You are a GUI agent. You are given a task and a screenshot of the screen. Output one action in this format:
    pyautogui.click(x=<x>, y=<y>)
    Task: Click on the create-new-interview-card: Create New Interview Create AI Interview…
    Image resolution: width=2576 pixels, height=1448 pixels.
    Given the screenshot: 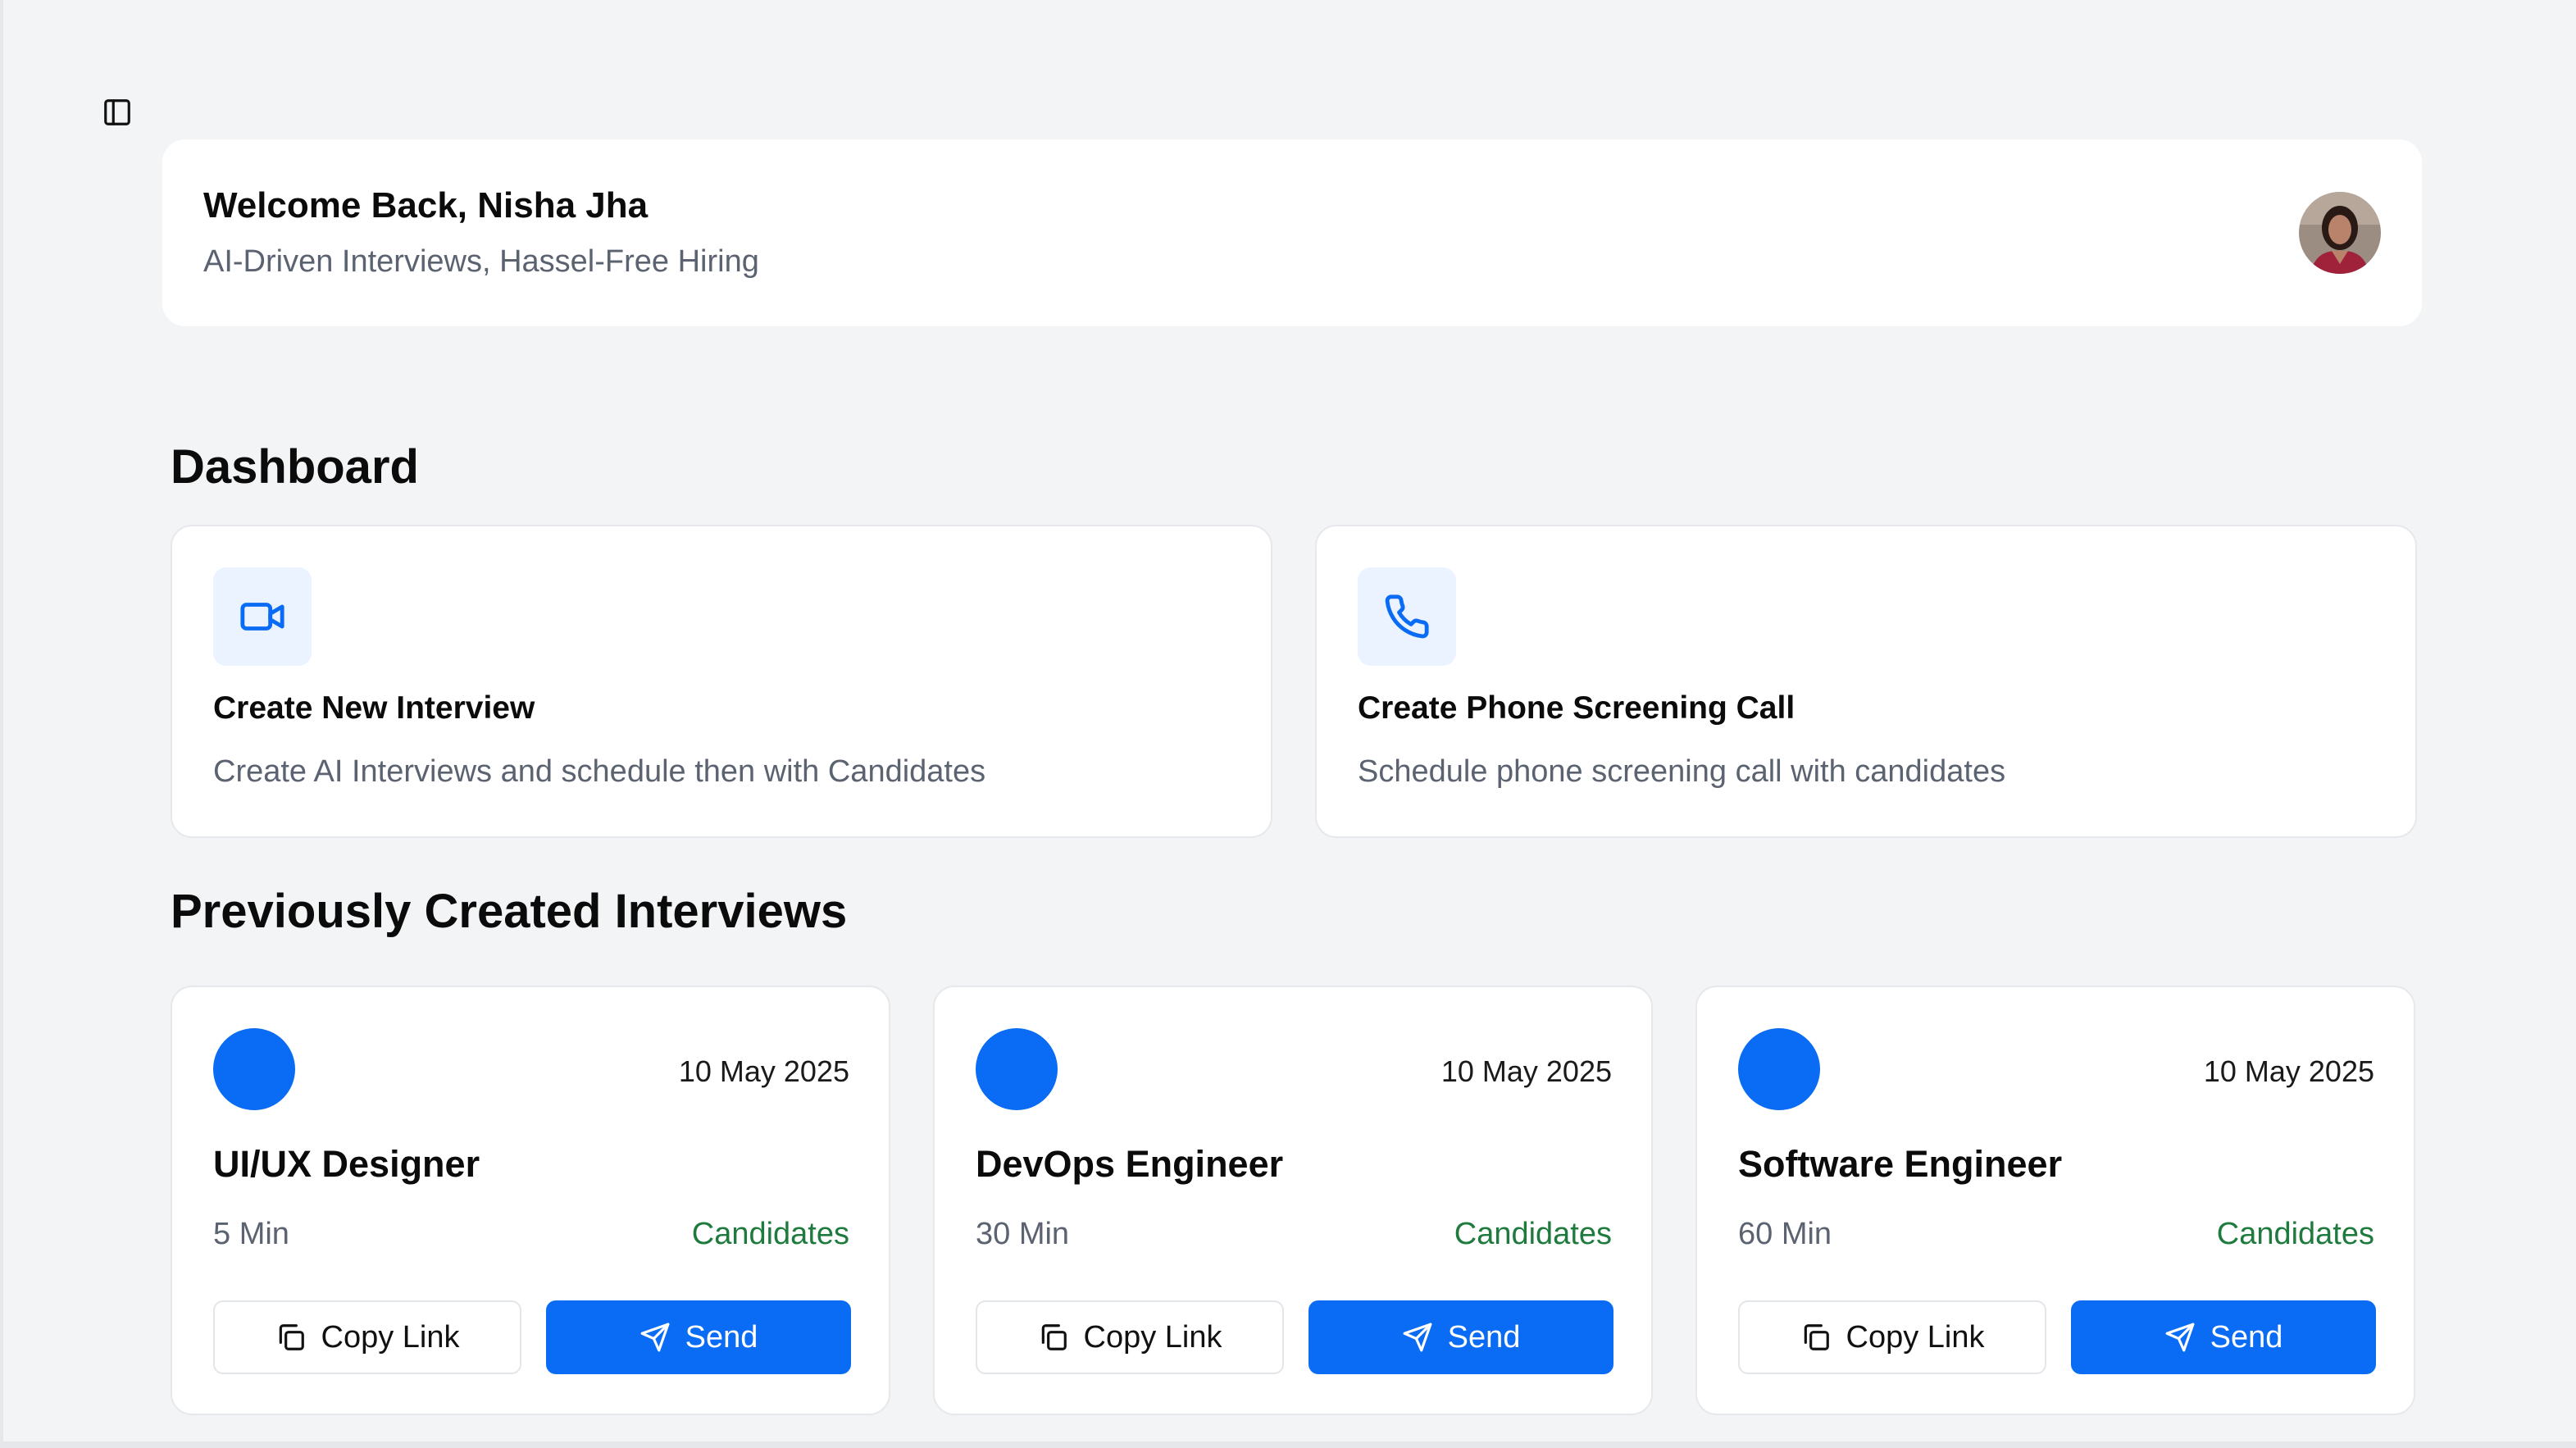 What is the action you would take?
    pyautogui.click(x=721, y=681)
    